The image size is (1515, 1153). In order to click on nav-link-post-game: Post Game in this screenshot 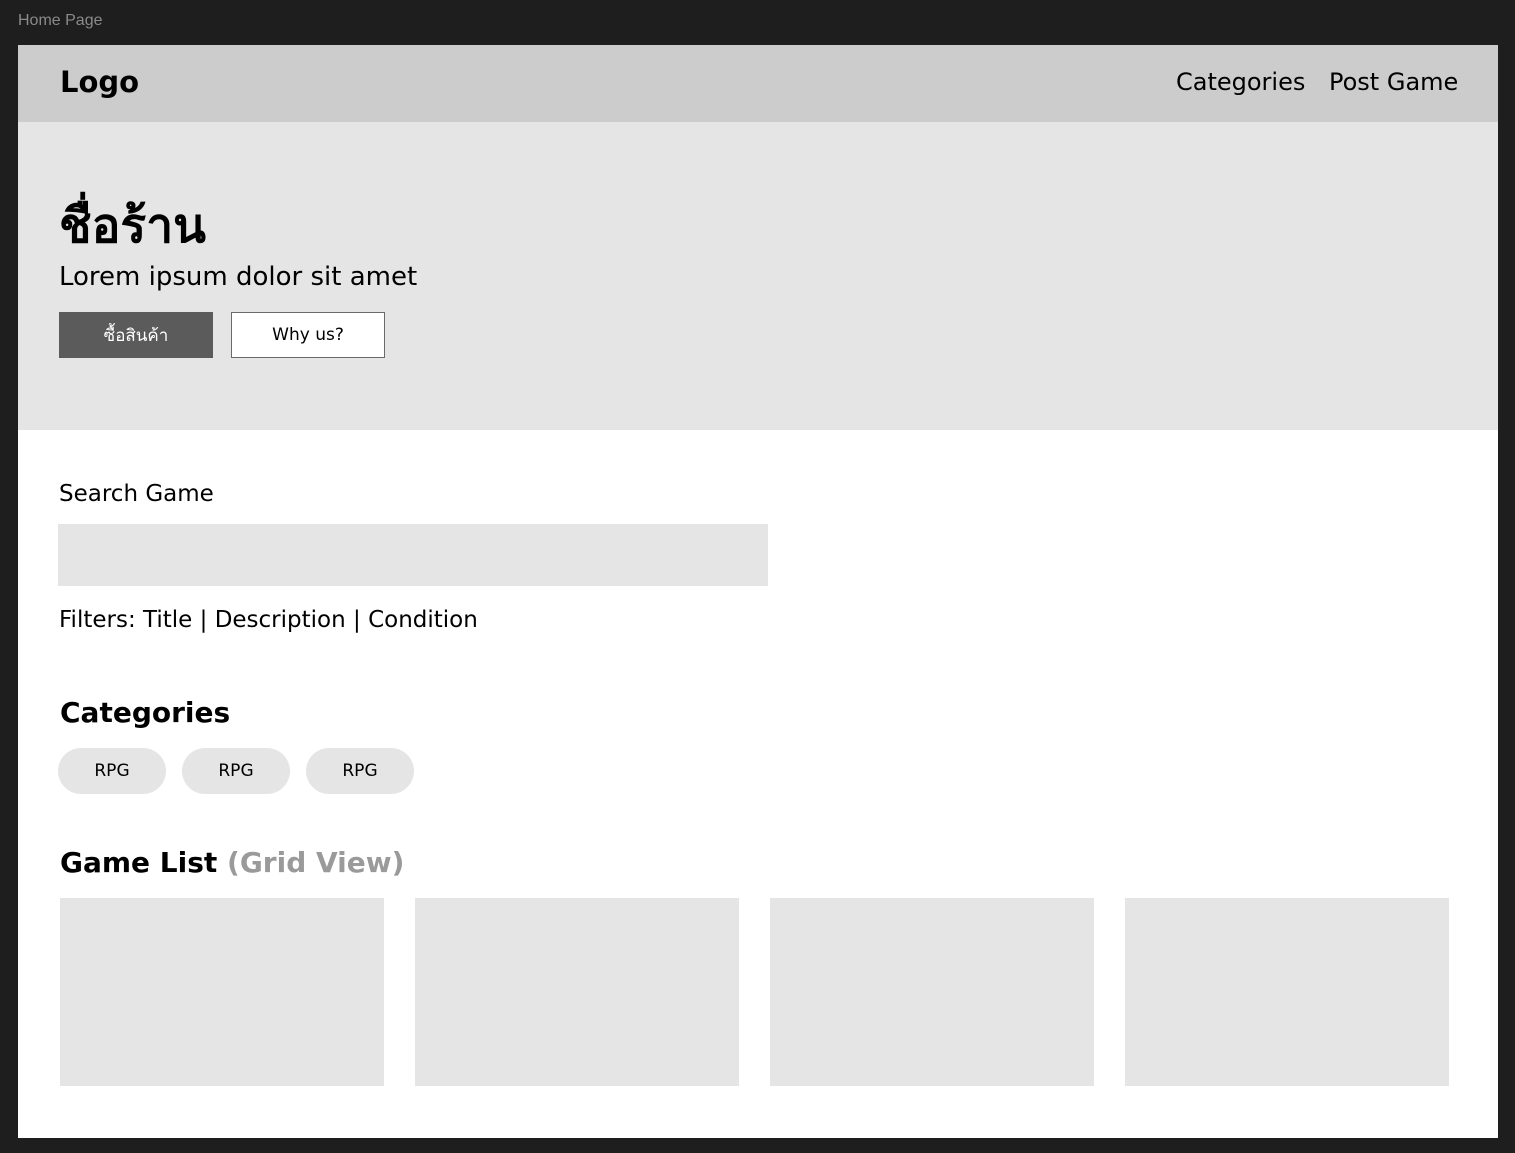, I will do `click(1393, 82)`.